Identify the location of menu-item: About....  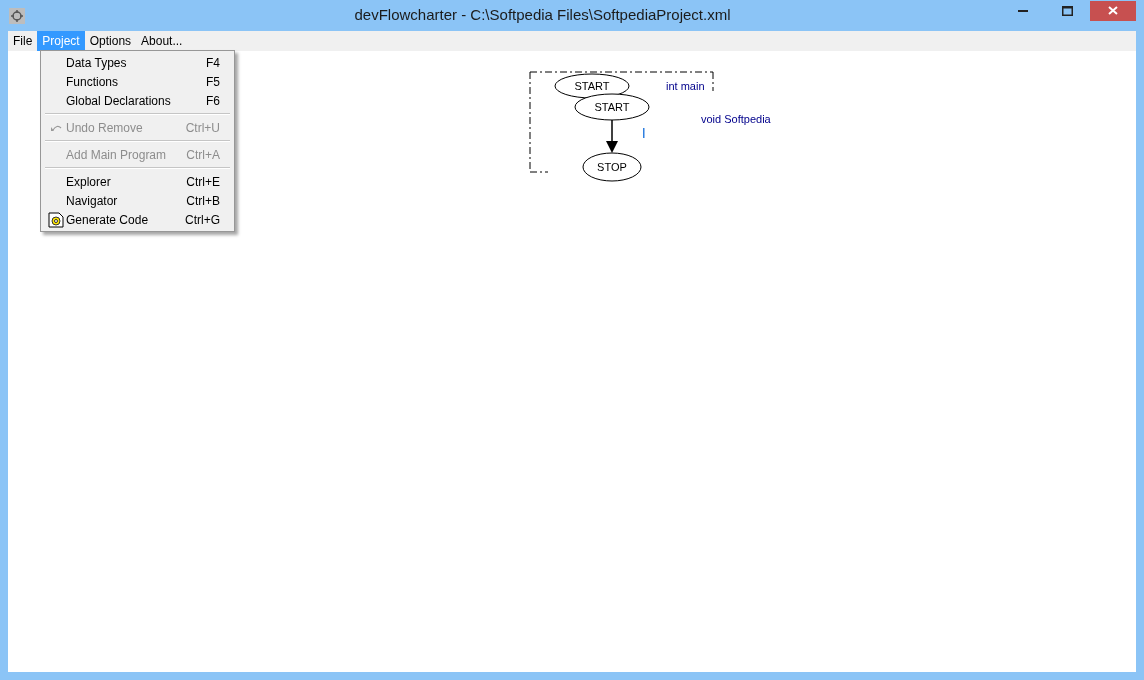
(162, 41).